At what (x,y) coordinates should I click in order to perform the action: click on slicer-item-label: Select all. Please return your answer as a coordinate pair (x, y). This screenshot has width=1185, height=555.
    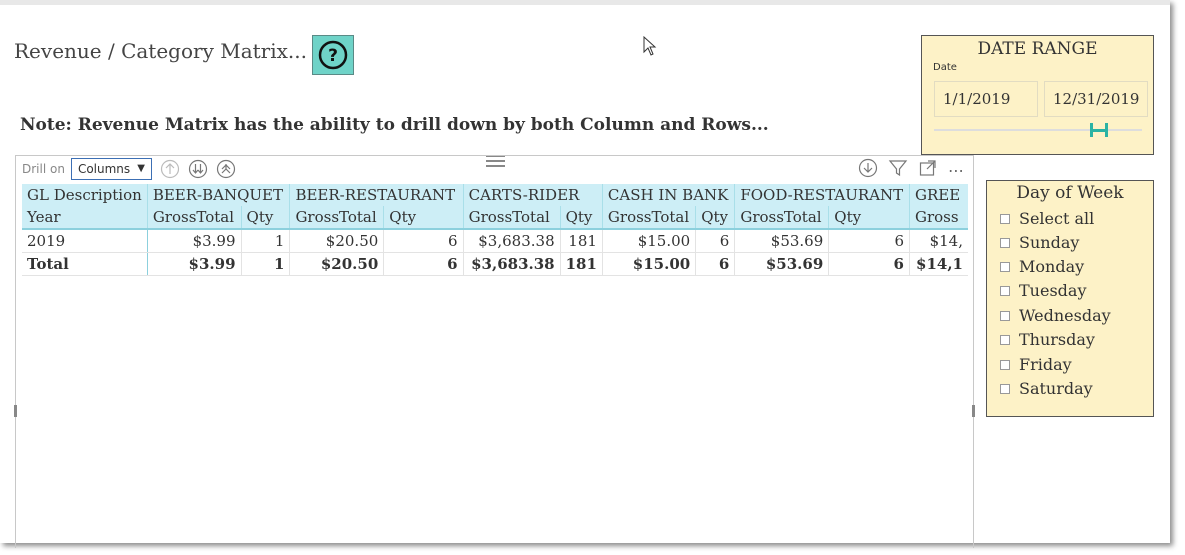
    Looking at the image, I should click on (1057, 218).